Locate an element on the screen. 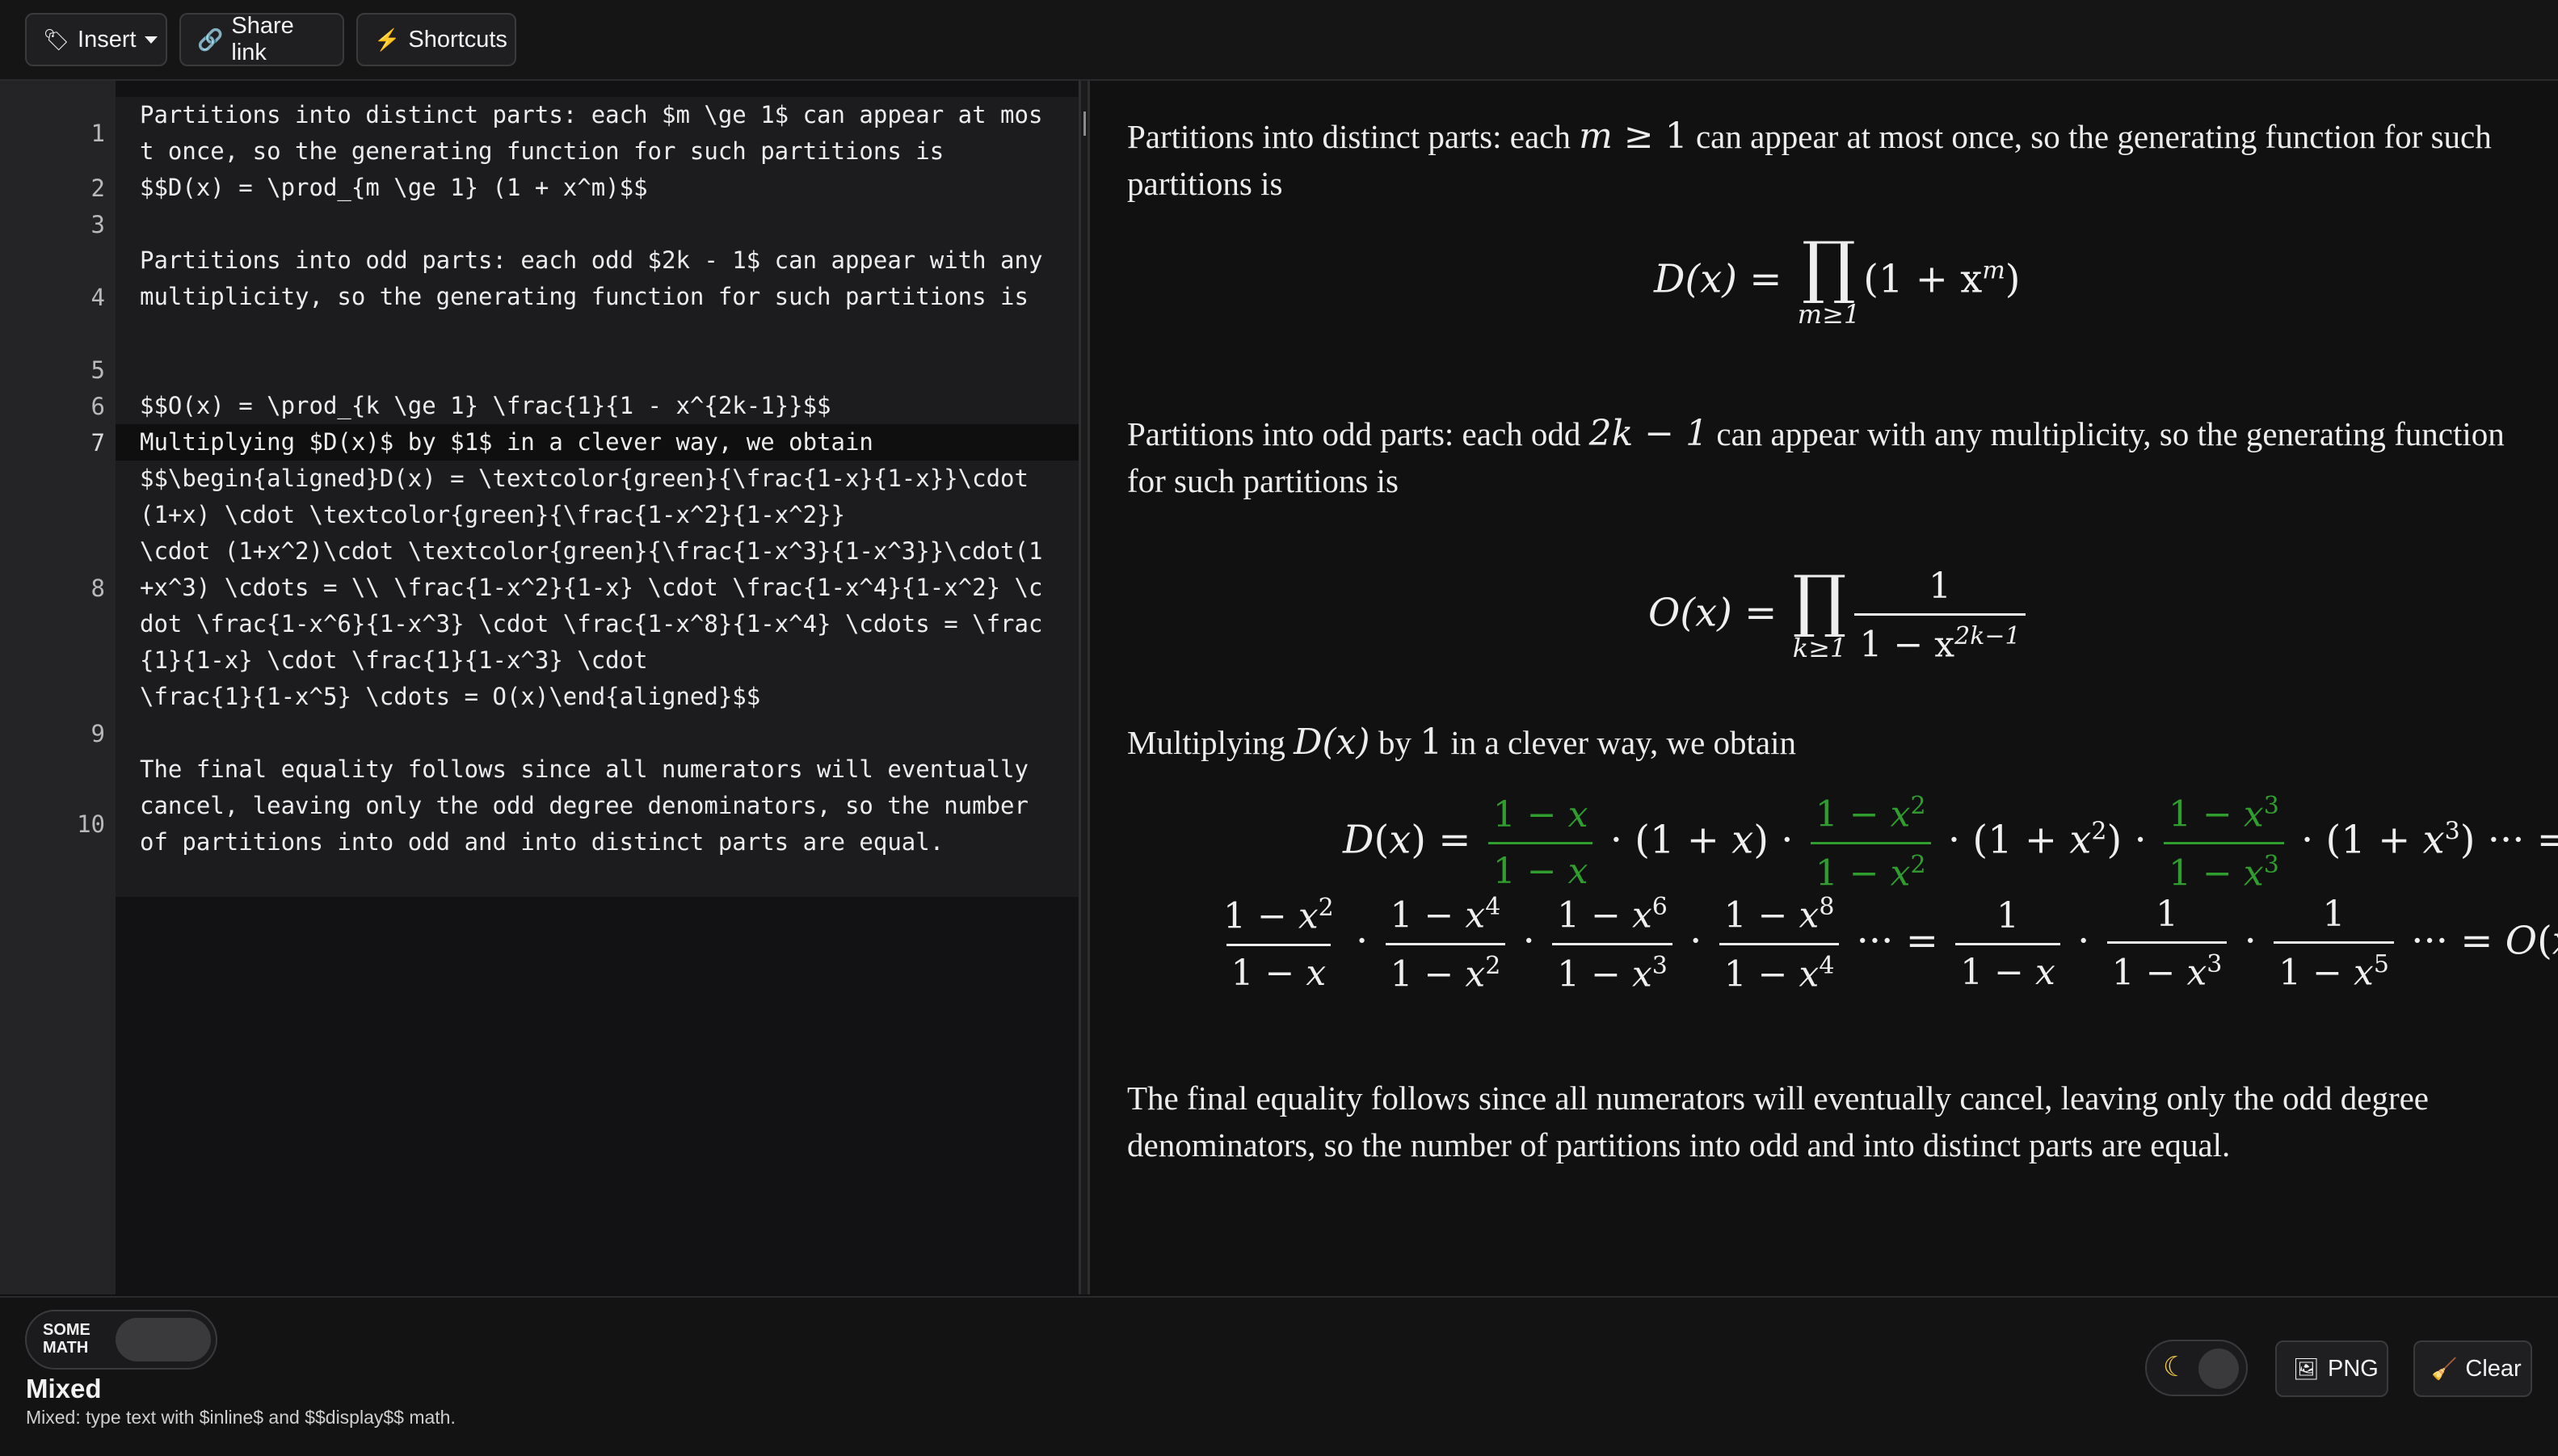  png-label: PNG is located at coordinates (2354, 1368).